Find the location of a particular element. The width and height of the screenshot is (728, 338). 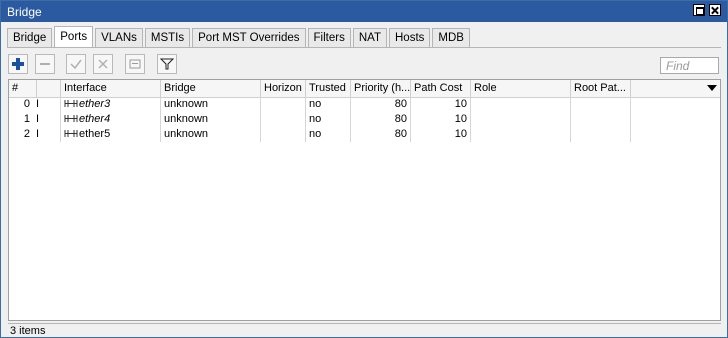

col-header-role: Role is located at coordinates (521, 88).